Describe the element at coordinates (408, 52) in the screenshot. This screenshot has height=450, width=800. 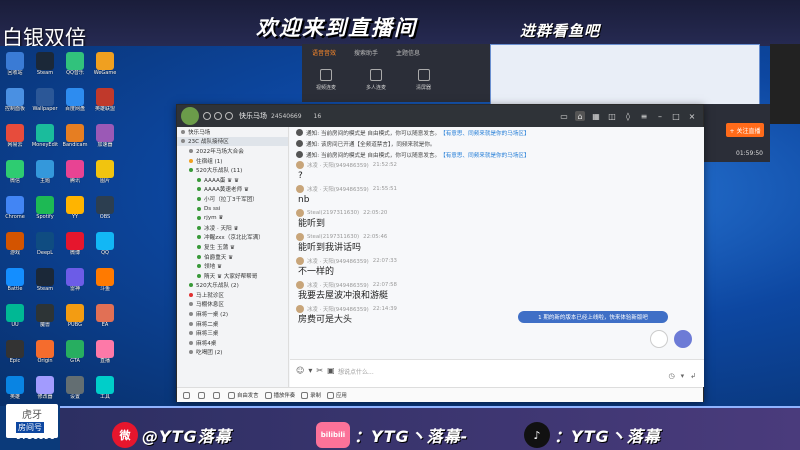
I see `bg-tab: 主题信息` at that location.